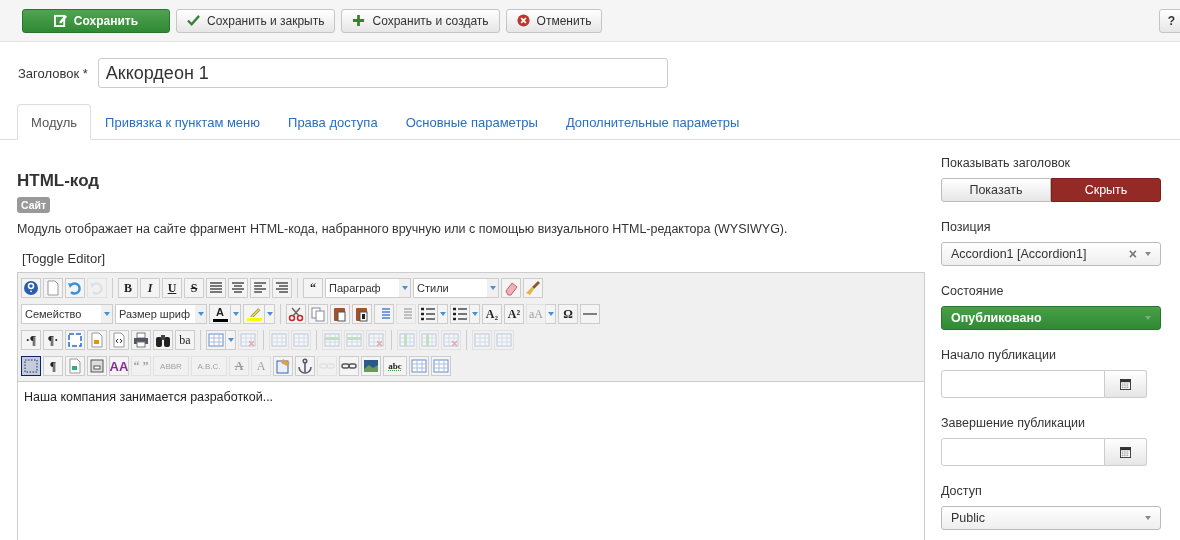 This screenshot has height=540, width=1180. I want to click on position-select: Accordion1 [Accordion1] ×, so click(1051, 254).